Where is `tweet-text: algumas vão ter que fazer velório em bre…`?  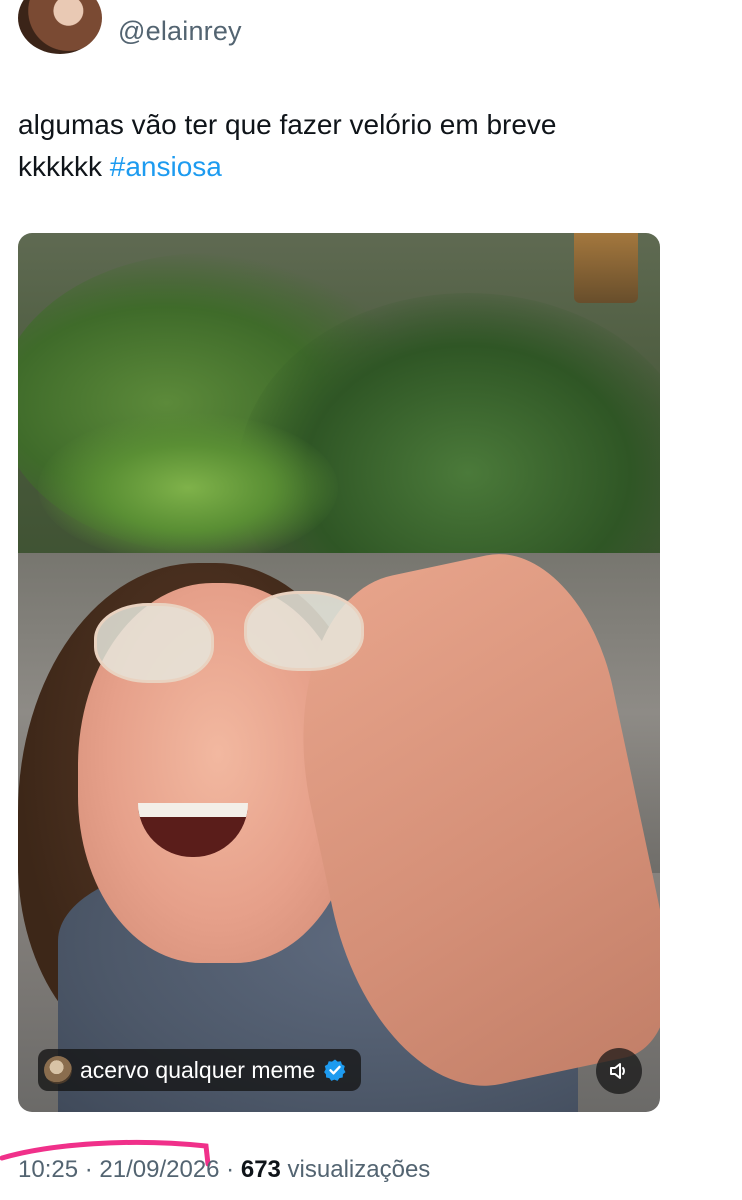 tweet-text: algumas vão ter que fazer velório em bre… is located at coordinates (368, 146).